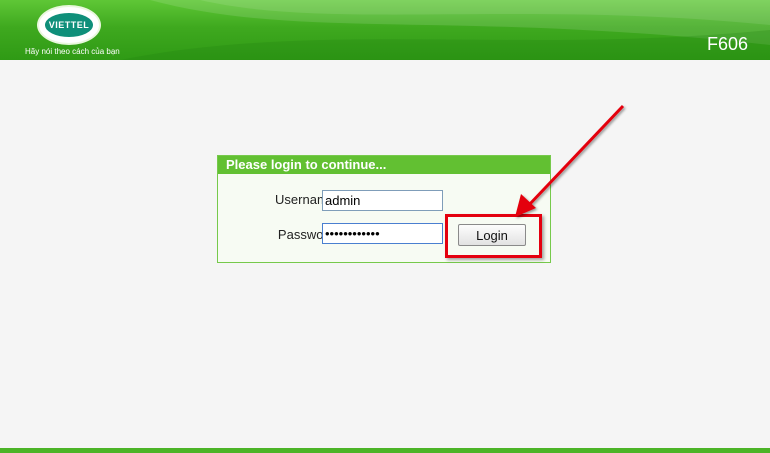 The image size is (770, 453). What do you see at coordinates (493, 236) in the screenshot?
I see `annotation-highlight-box` at bounding box center [493, 236].